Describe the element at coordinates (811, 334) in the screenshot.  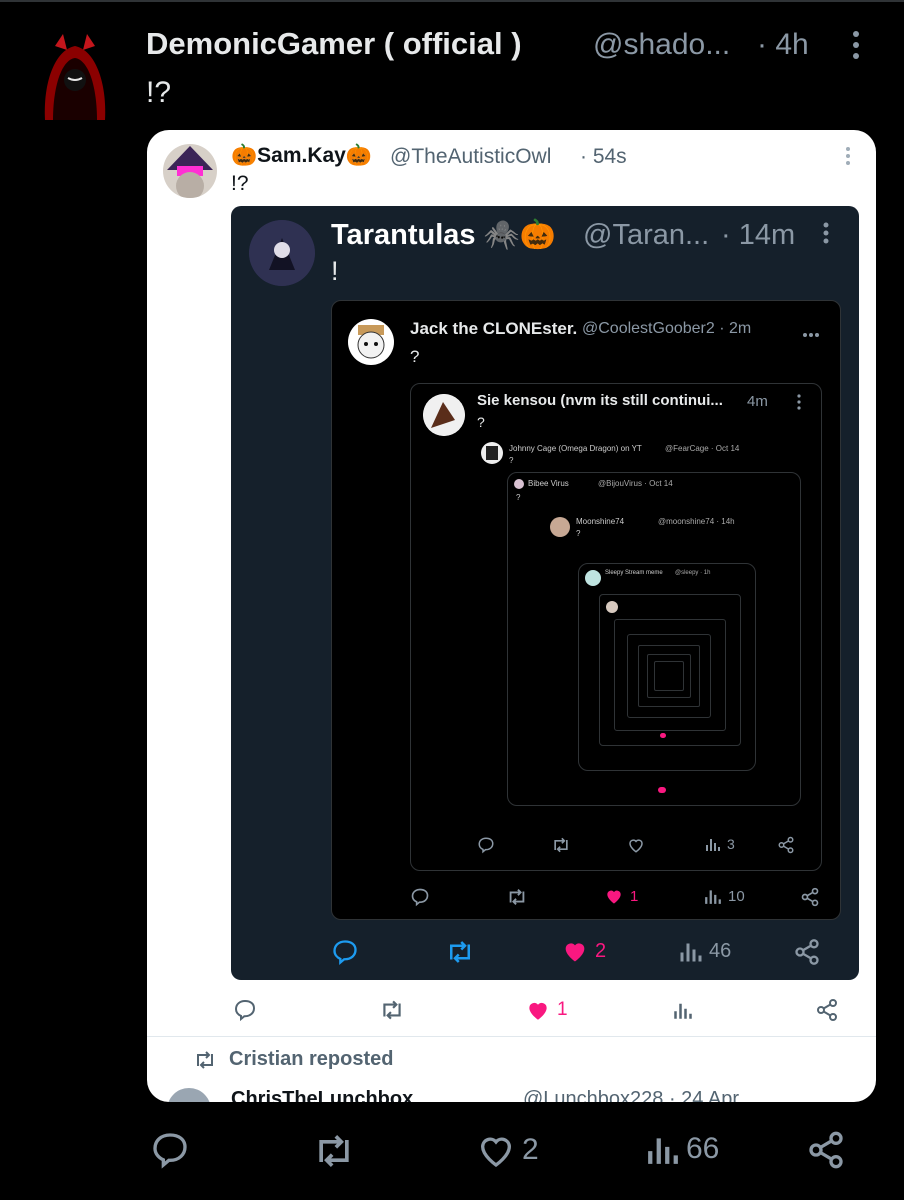
I see `jack-more-icon` at that location.